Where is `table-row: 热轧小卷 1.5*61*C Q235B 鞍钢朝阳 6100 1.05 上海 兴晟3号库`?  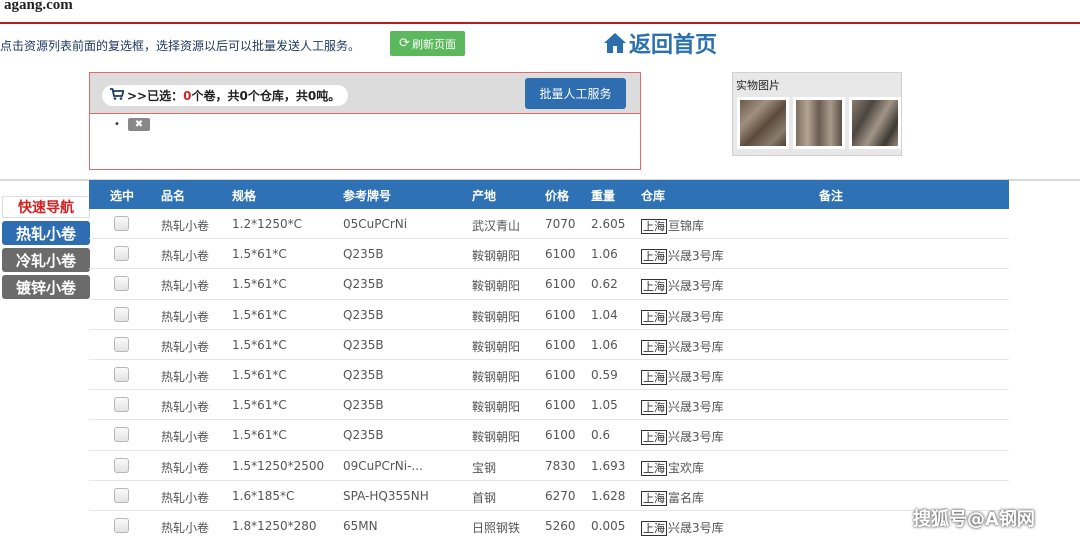
table-row: 热轧小卷 1.5*61*C Q235B 鞍钢朝阳 6100 1.05 上海 兴晟3号库 is located at coordinates (549, 405).